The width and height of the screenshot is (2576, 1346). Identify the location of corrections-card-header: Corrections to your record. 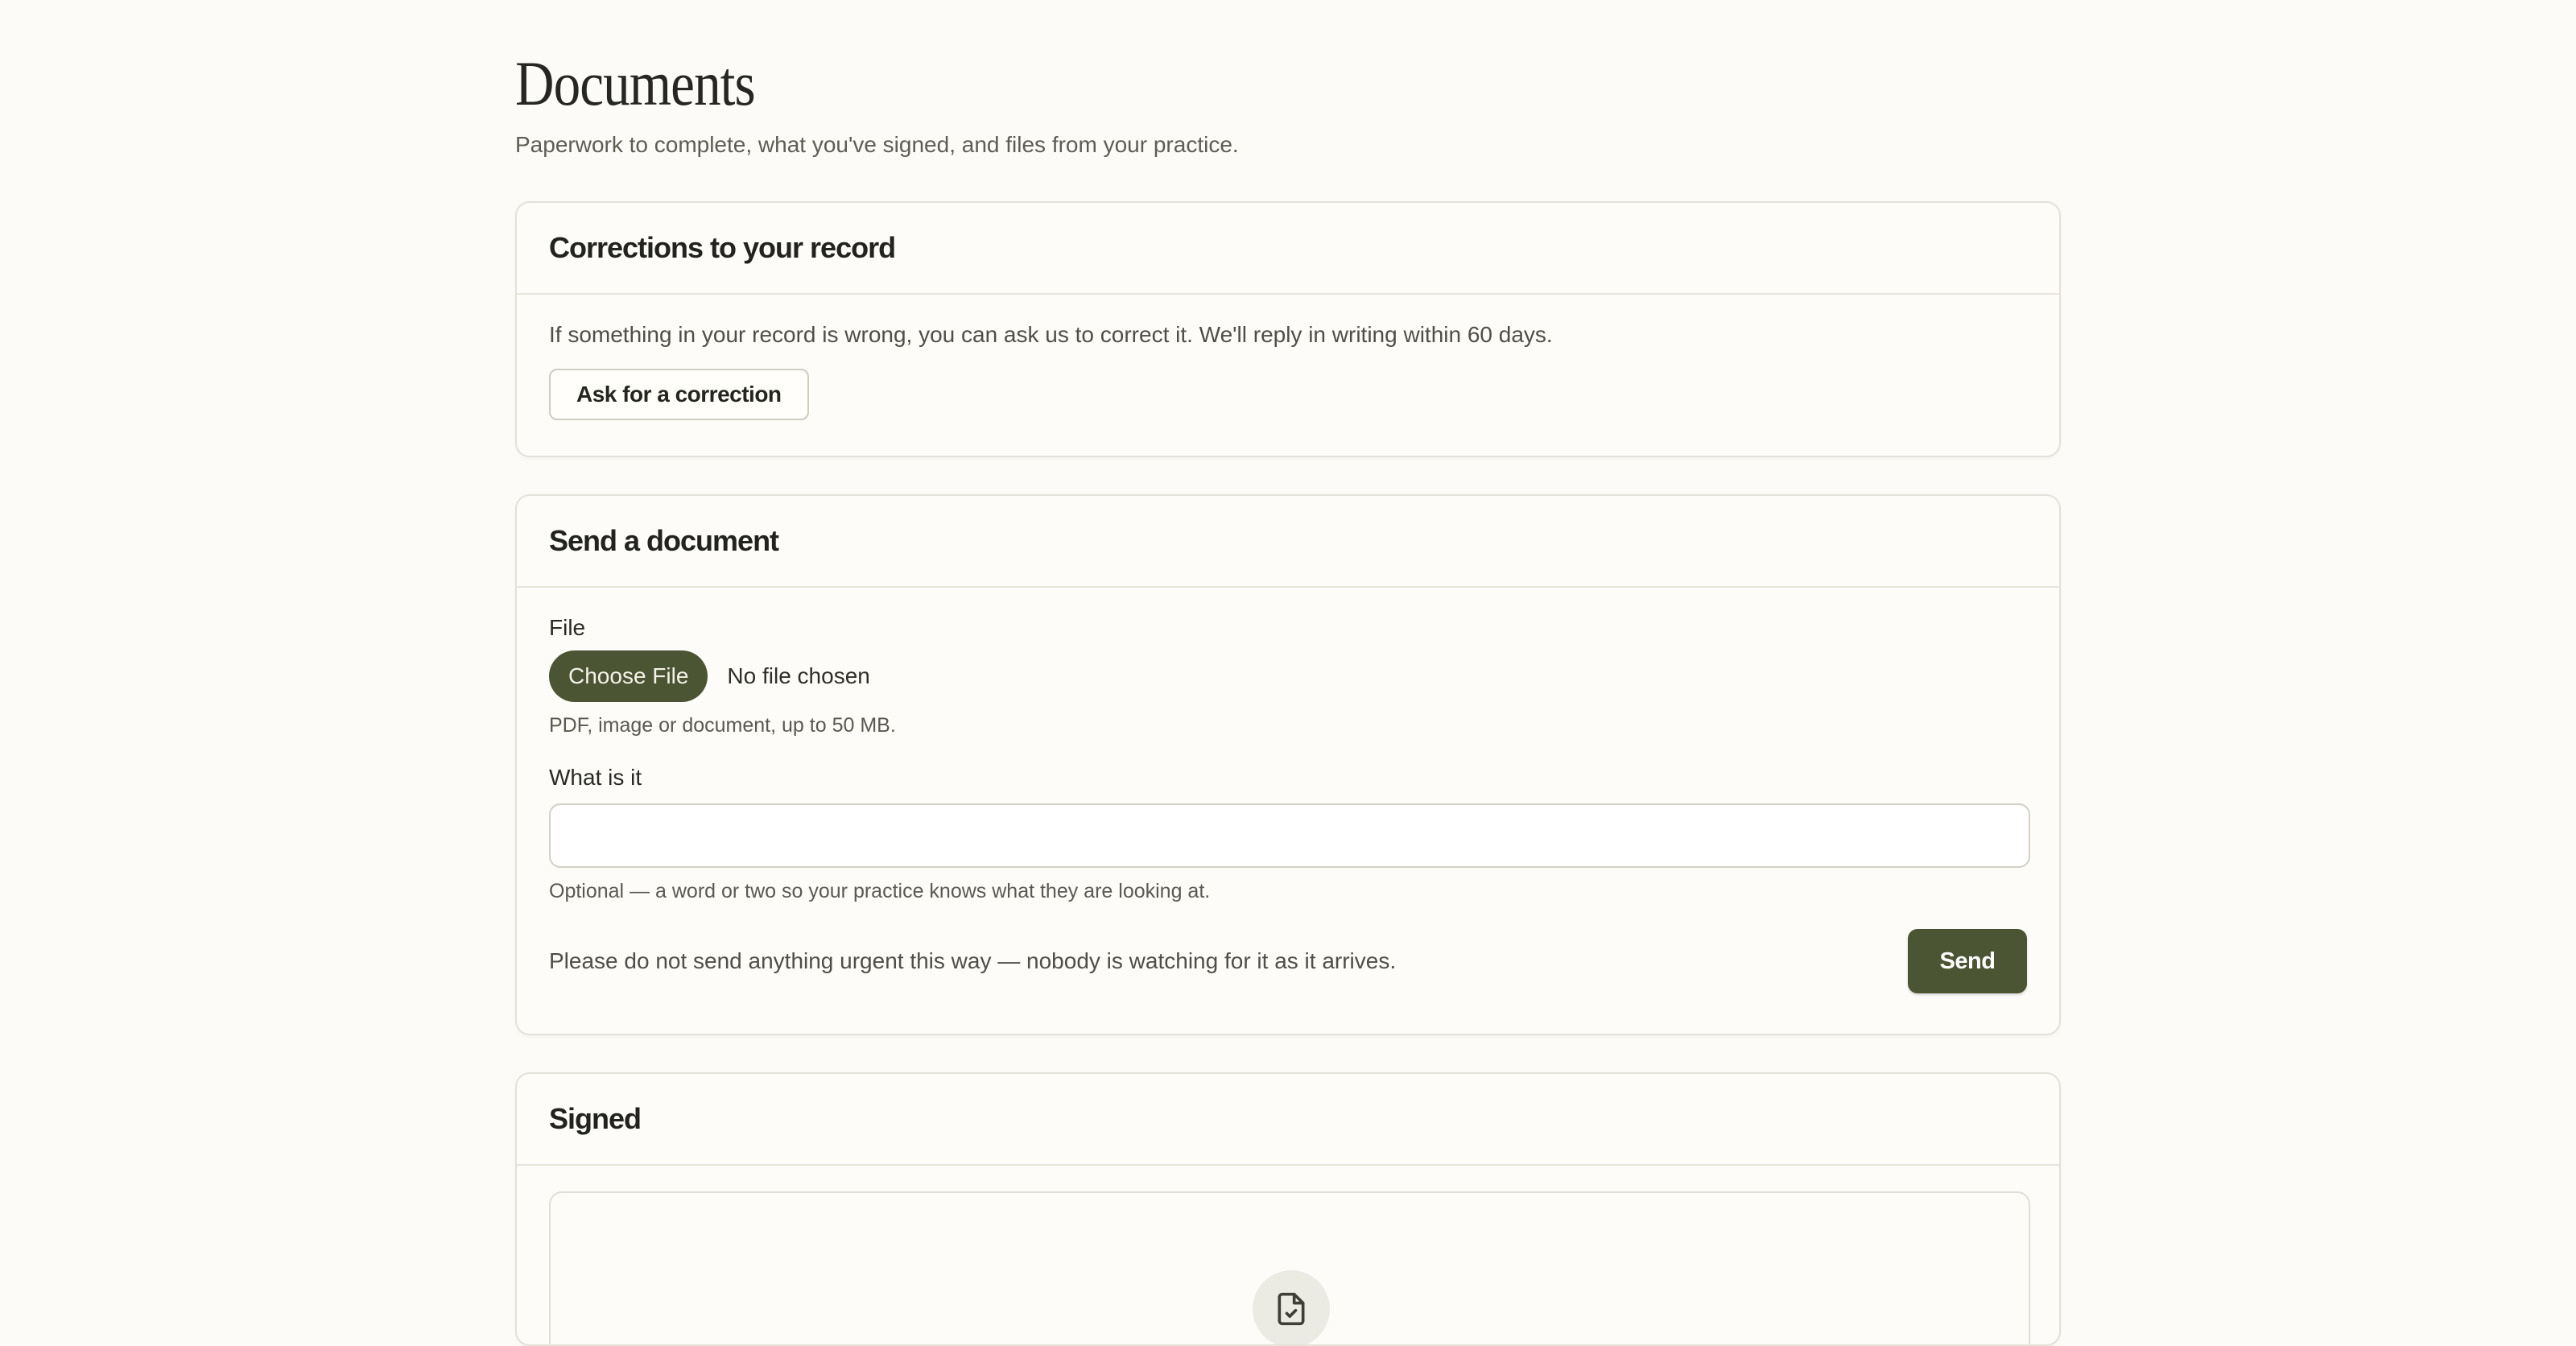
(1288, 249).